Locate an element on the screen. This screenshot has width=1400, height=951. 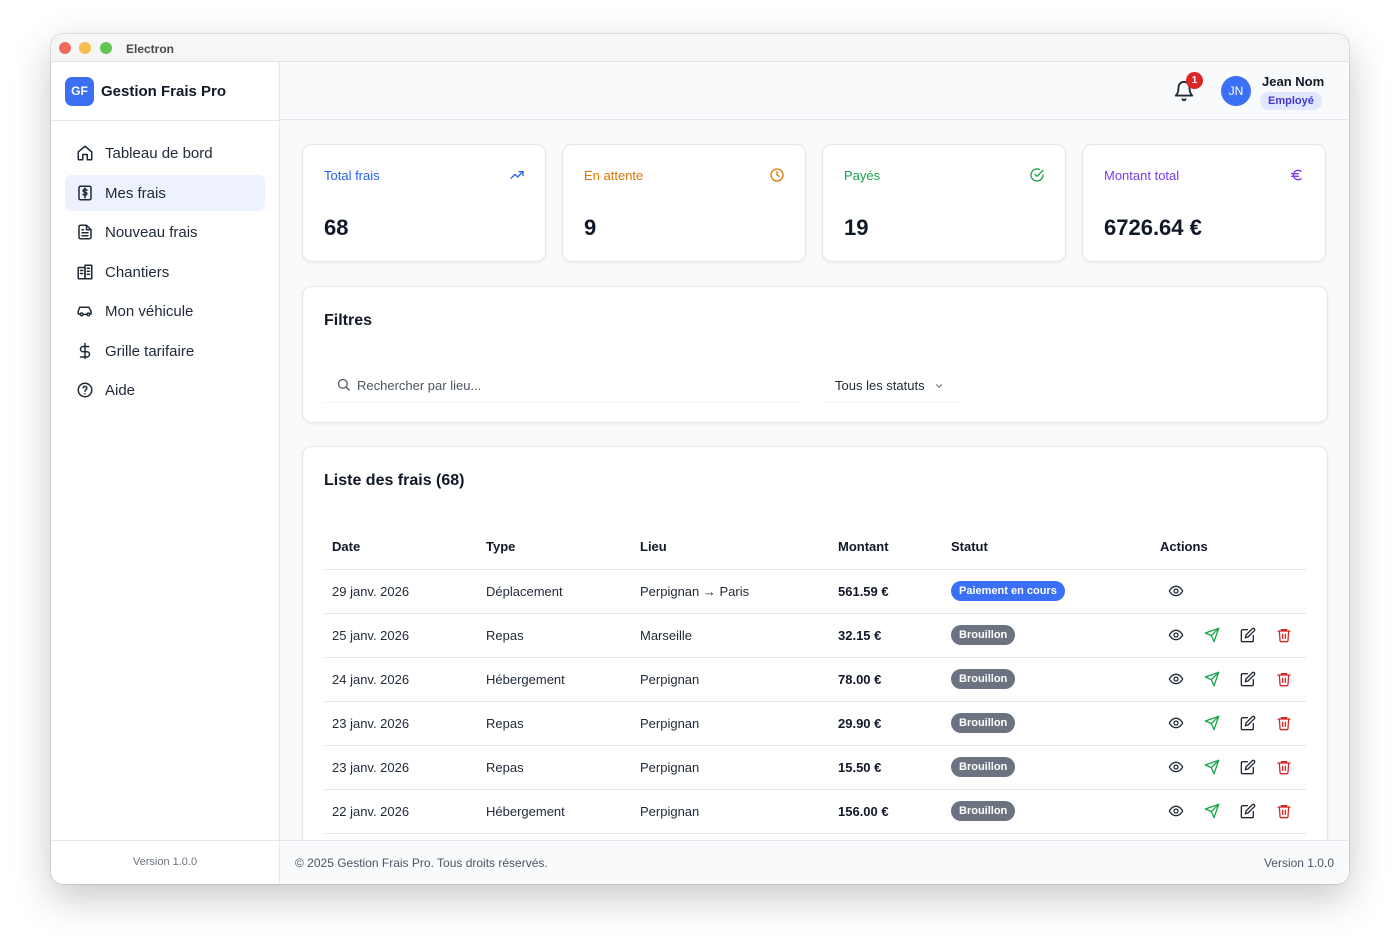
sidebar-item-label: Tableau de bord is located at coordinates (159, 153).